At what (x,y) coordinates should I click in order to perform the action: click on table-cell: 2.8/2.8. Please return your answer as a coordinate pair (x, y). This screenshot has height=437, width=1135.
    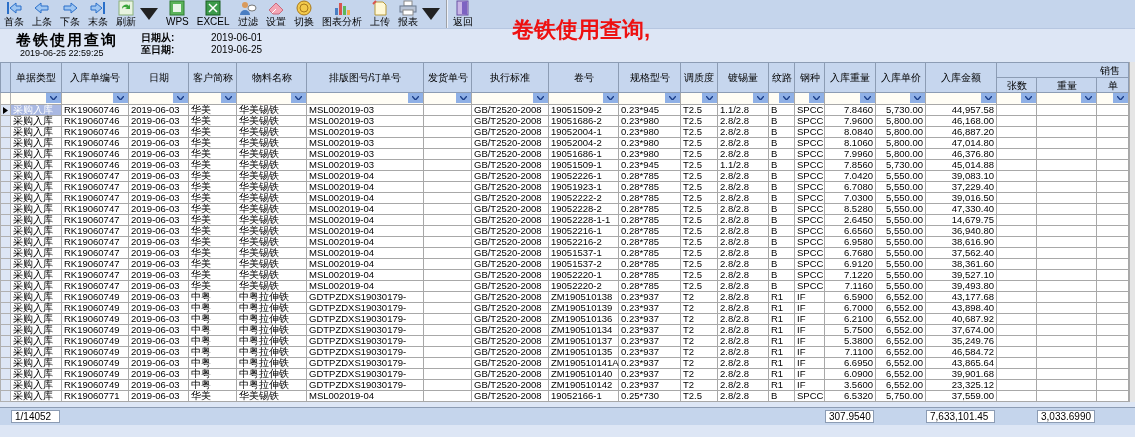
    Looking at the image, I should click on (743, 297).